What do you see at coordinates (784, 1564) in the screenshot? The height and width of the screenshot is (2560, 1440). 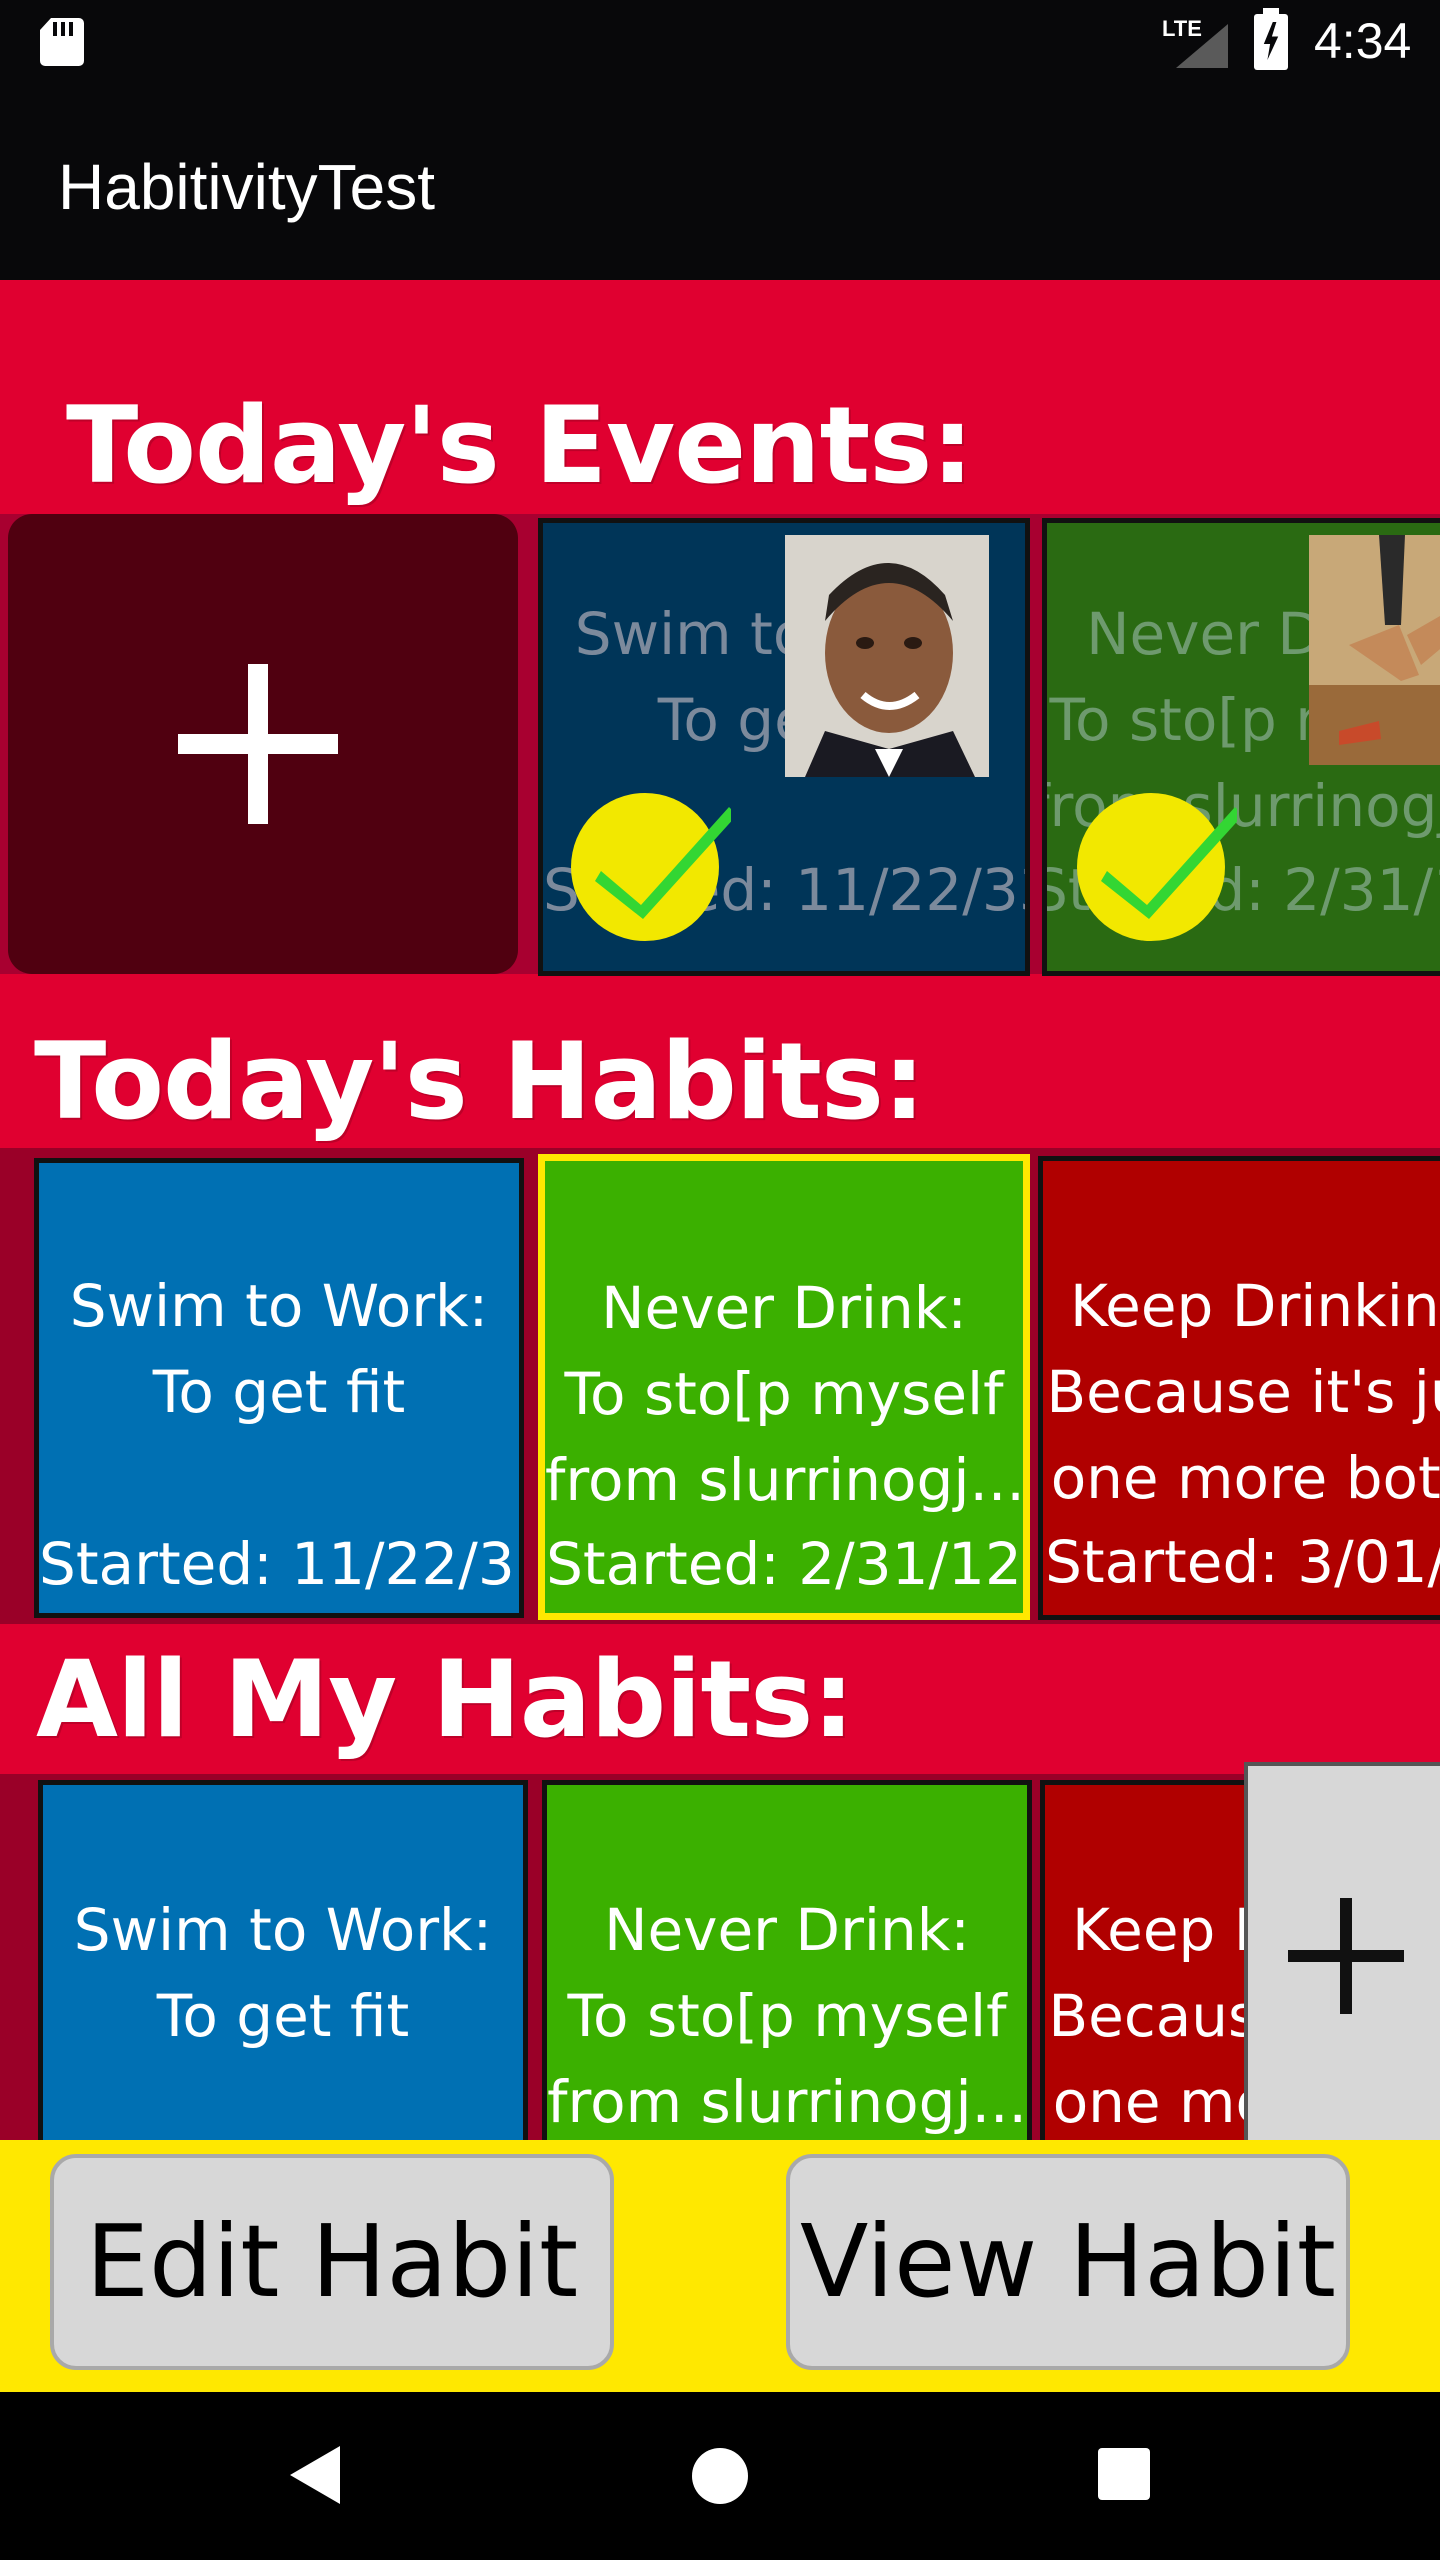 I see `habit-started: Started: 2/31/12` at bounding box center [784, 1564].